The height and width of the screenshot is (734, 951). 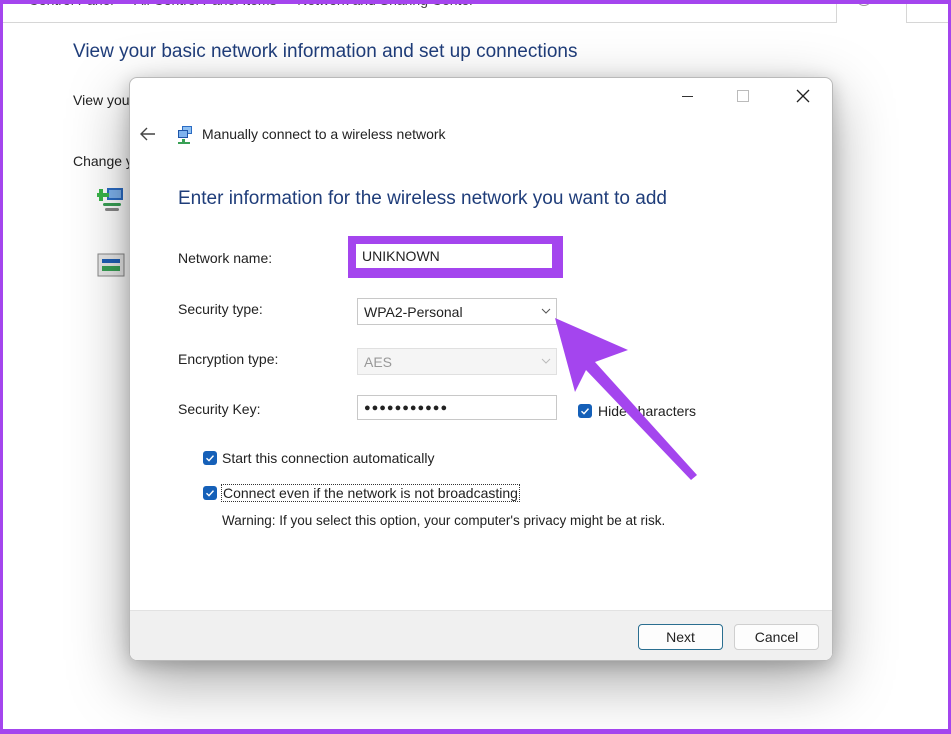 What do you see at coordinates (103, 161) in the screenshot?
I see `section-change-settings: Change y` at bounding box center [103, 161].